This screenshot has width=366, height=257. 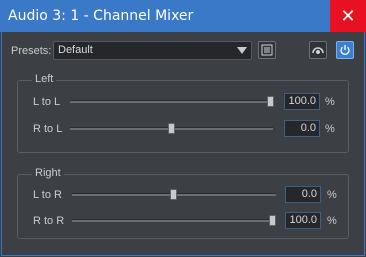 What do you see at coordinates (31, 51) in the screenshot?
I see `presets-label: Presets:` at bounding box center [31, 51].